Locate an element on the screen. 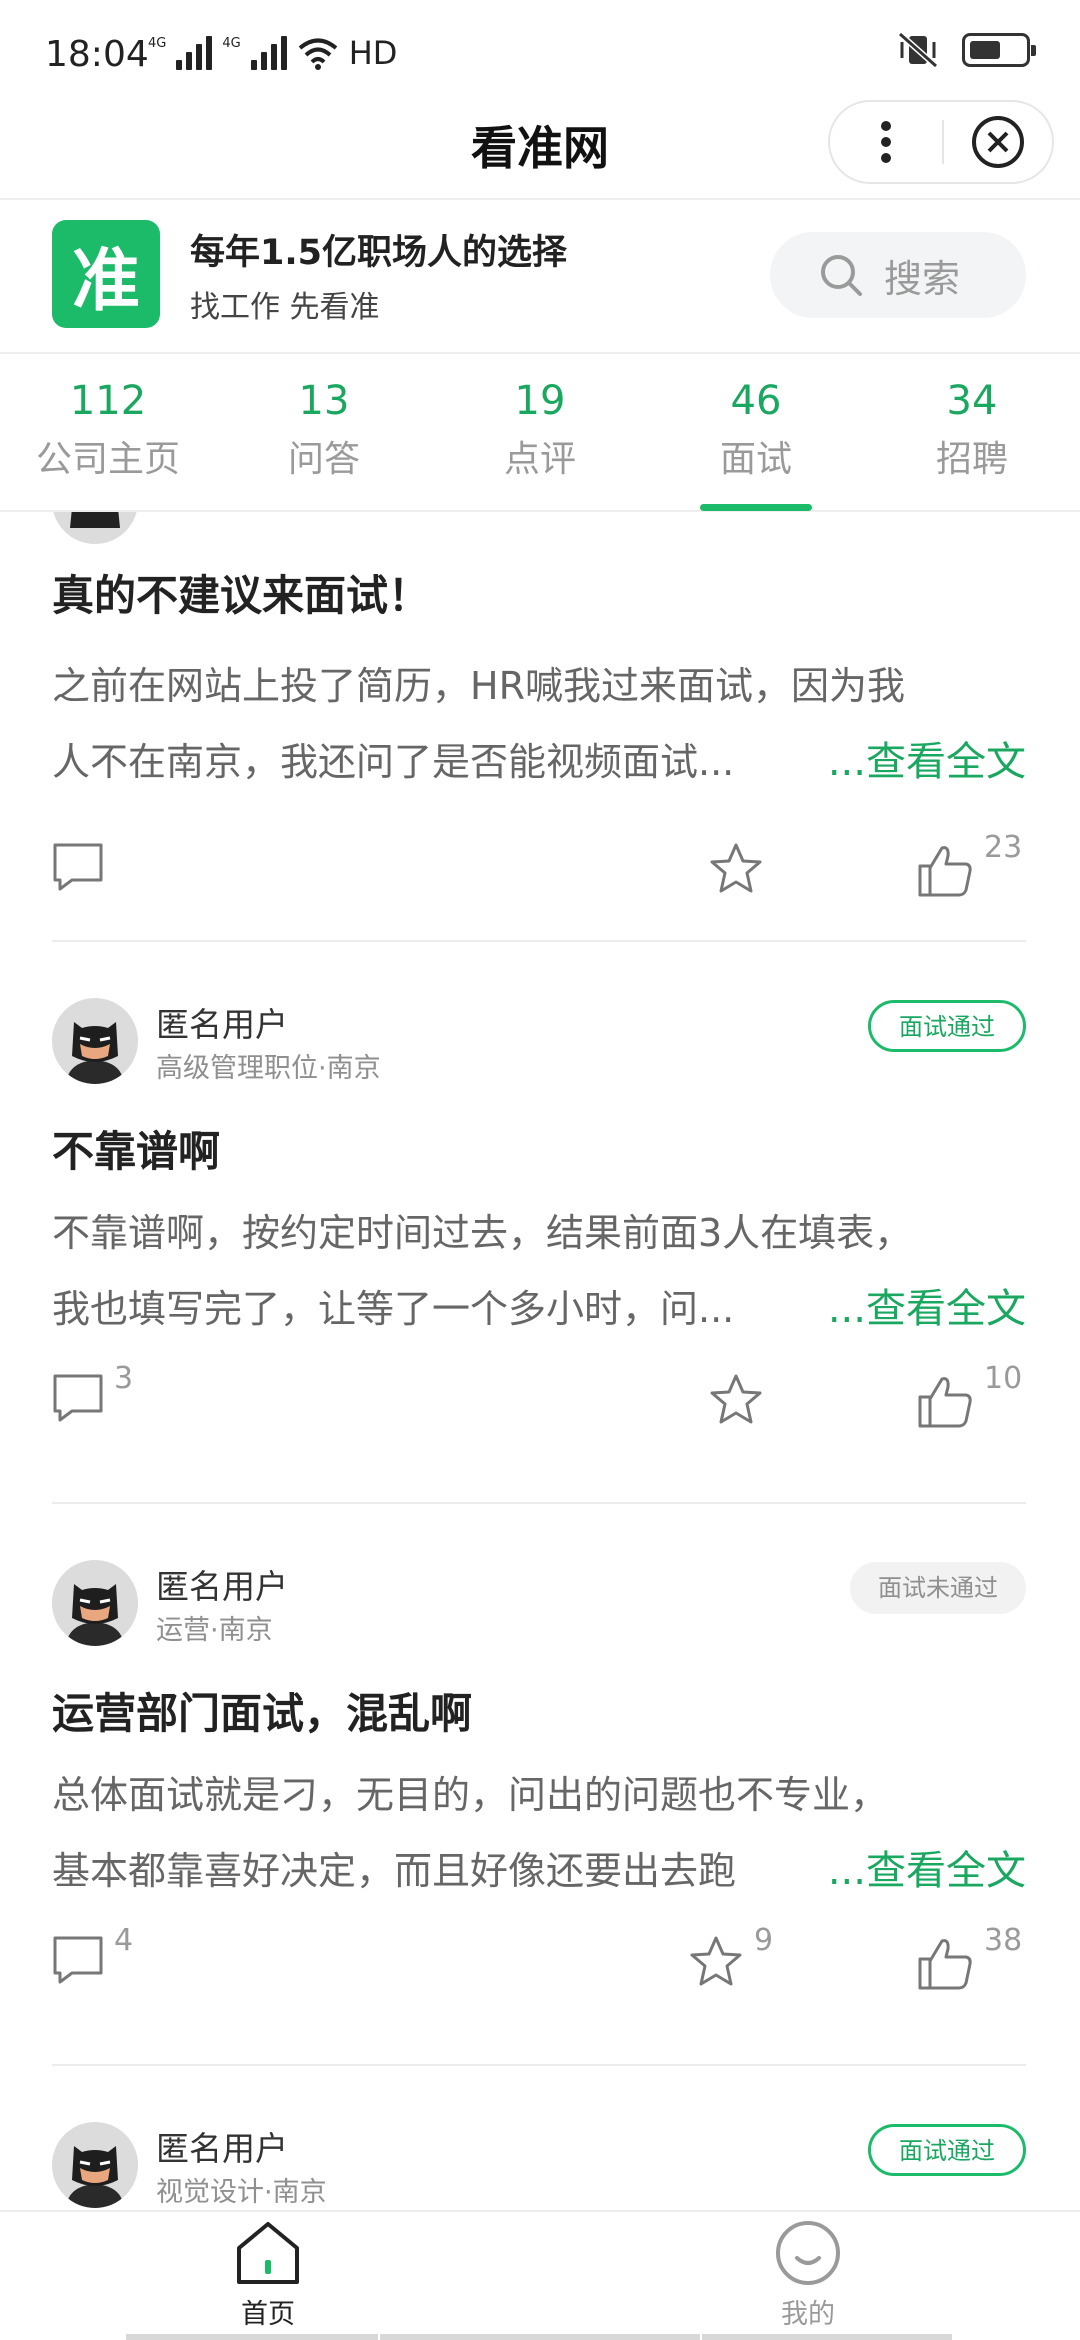 This screenshot has width=1080, height=2340. nav-label: 首页 is located at coordinates (268, 2314).